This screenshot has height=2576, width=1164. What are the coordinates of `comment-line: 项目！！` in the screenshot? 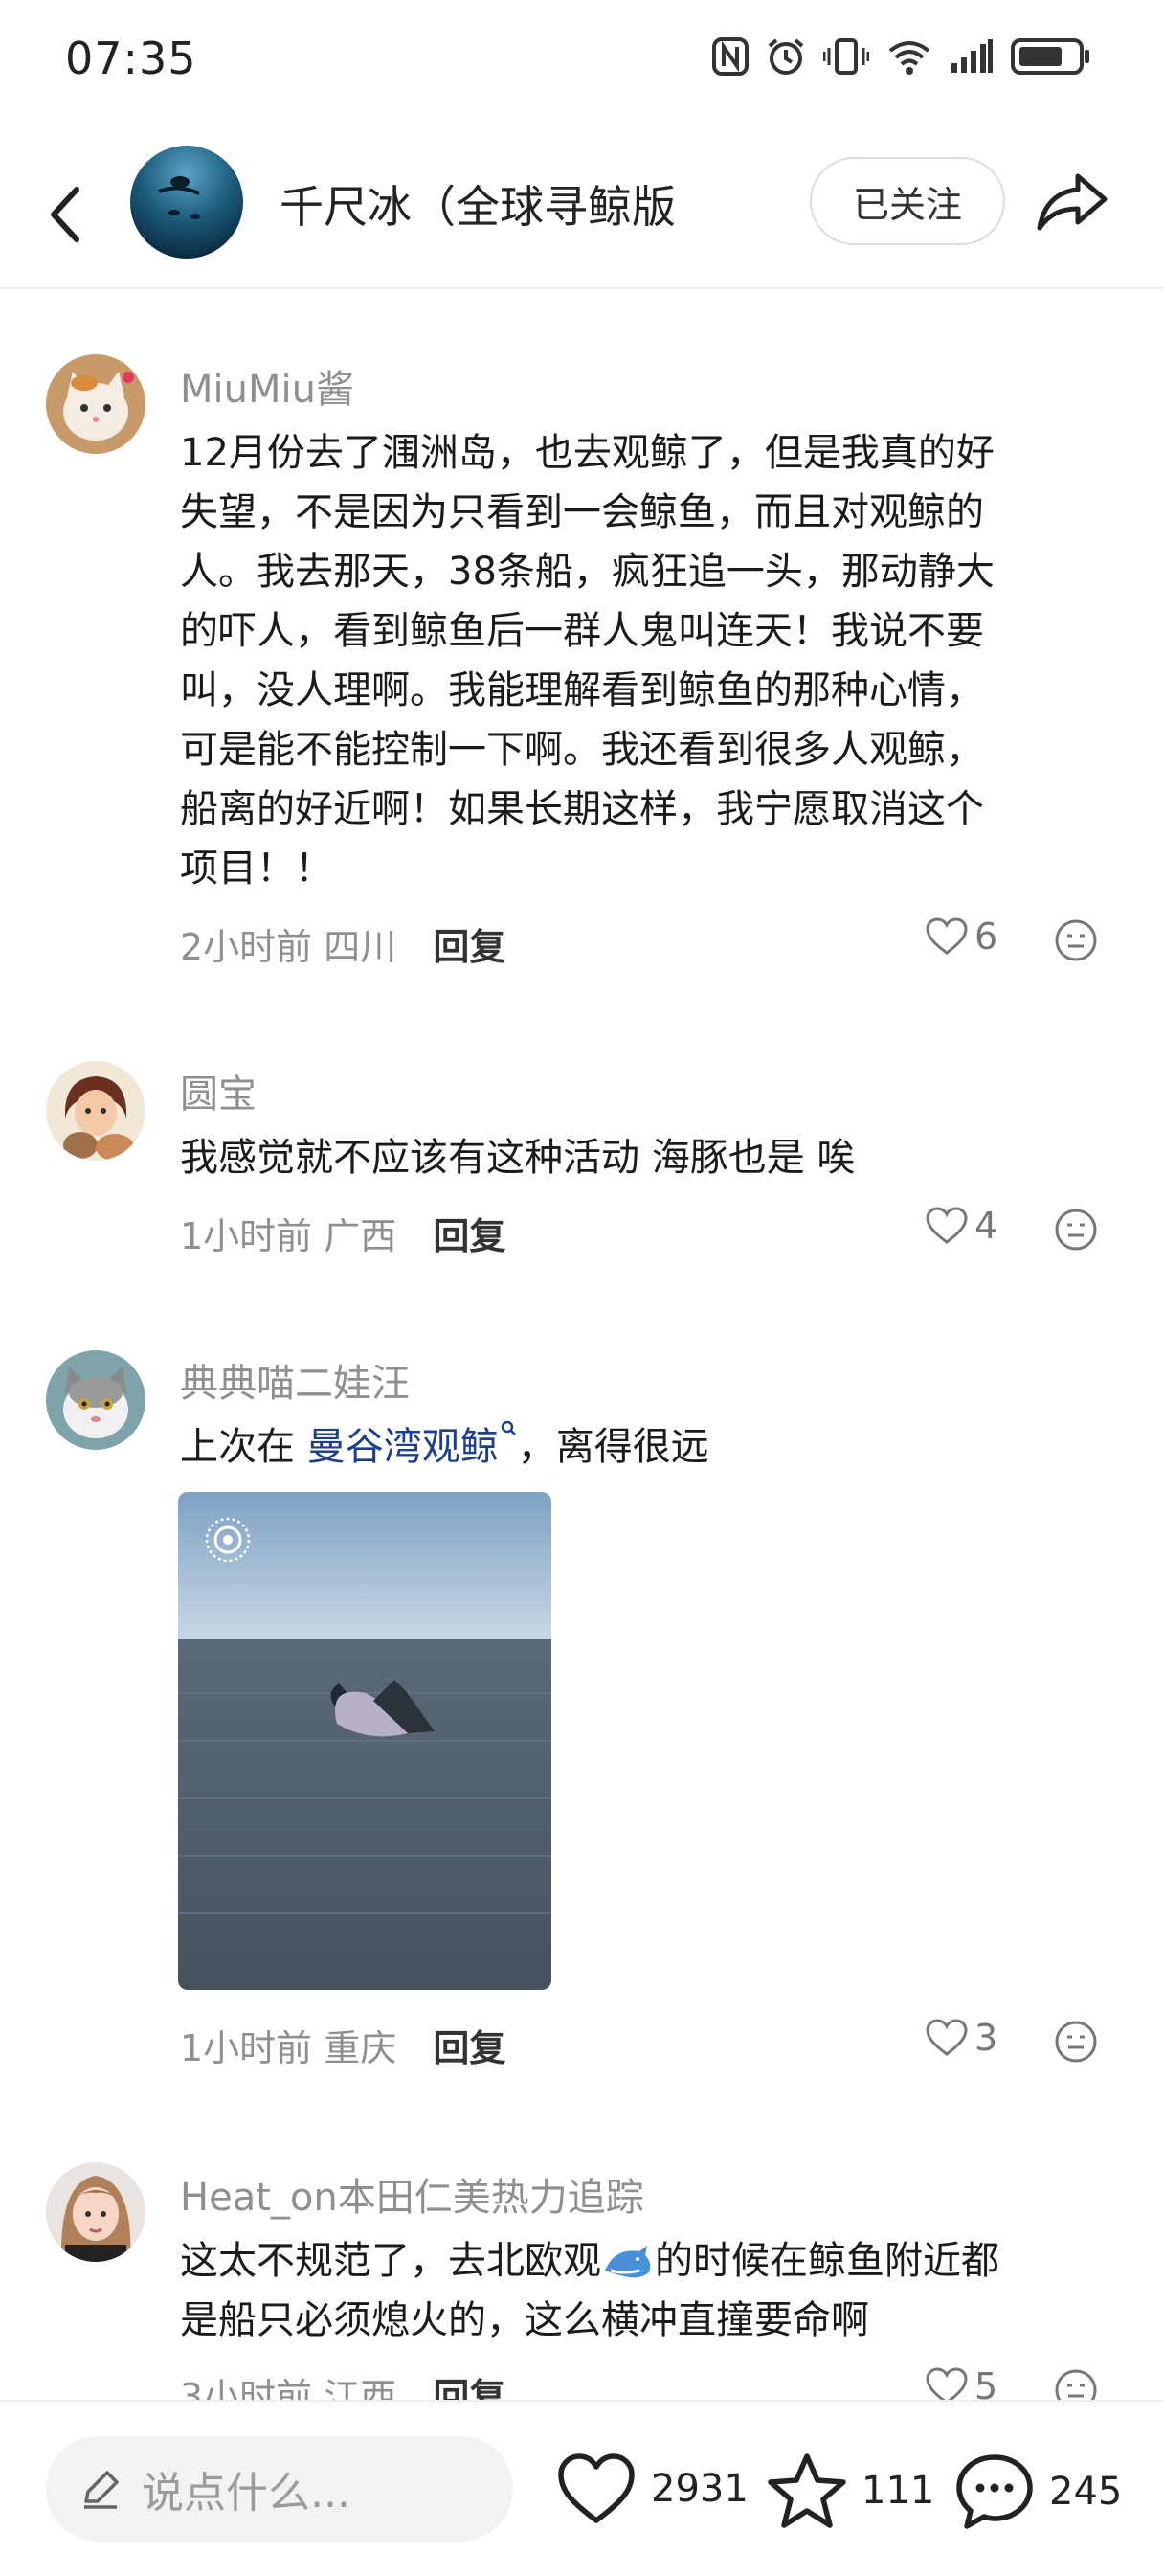 It's located at (257, 869).